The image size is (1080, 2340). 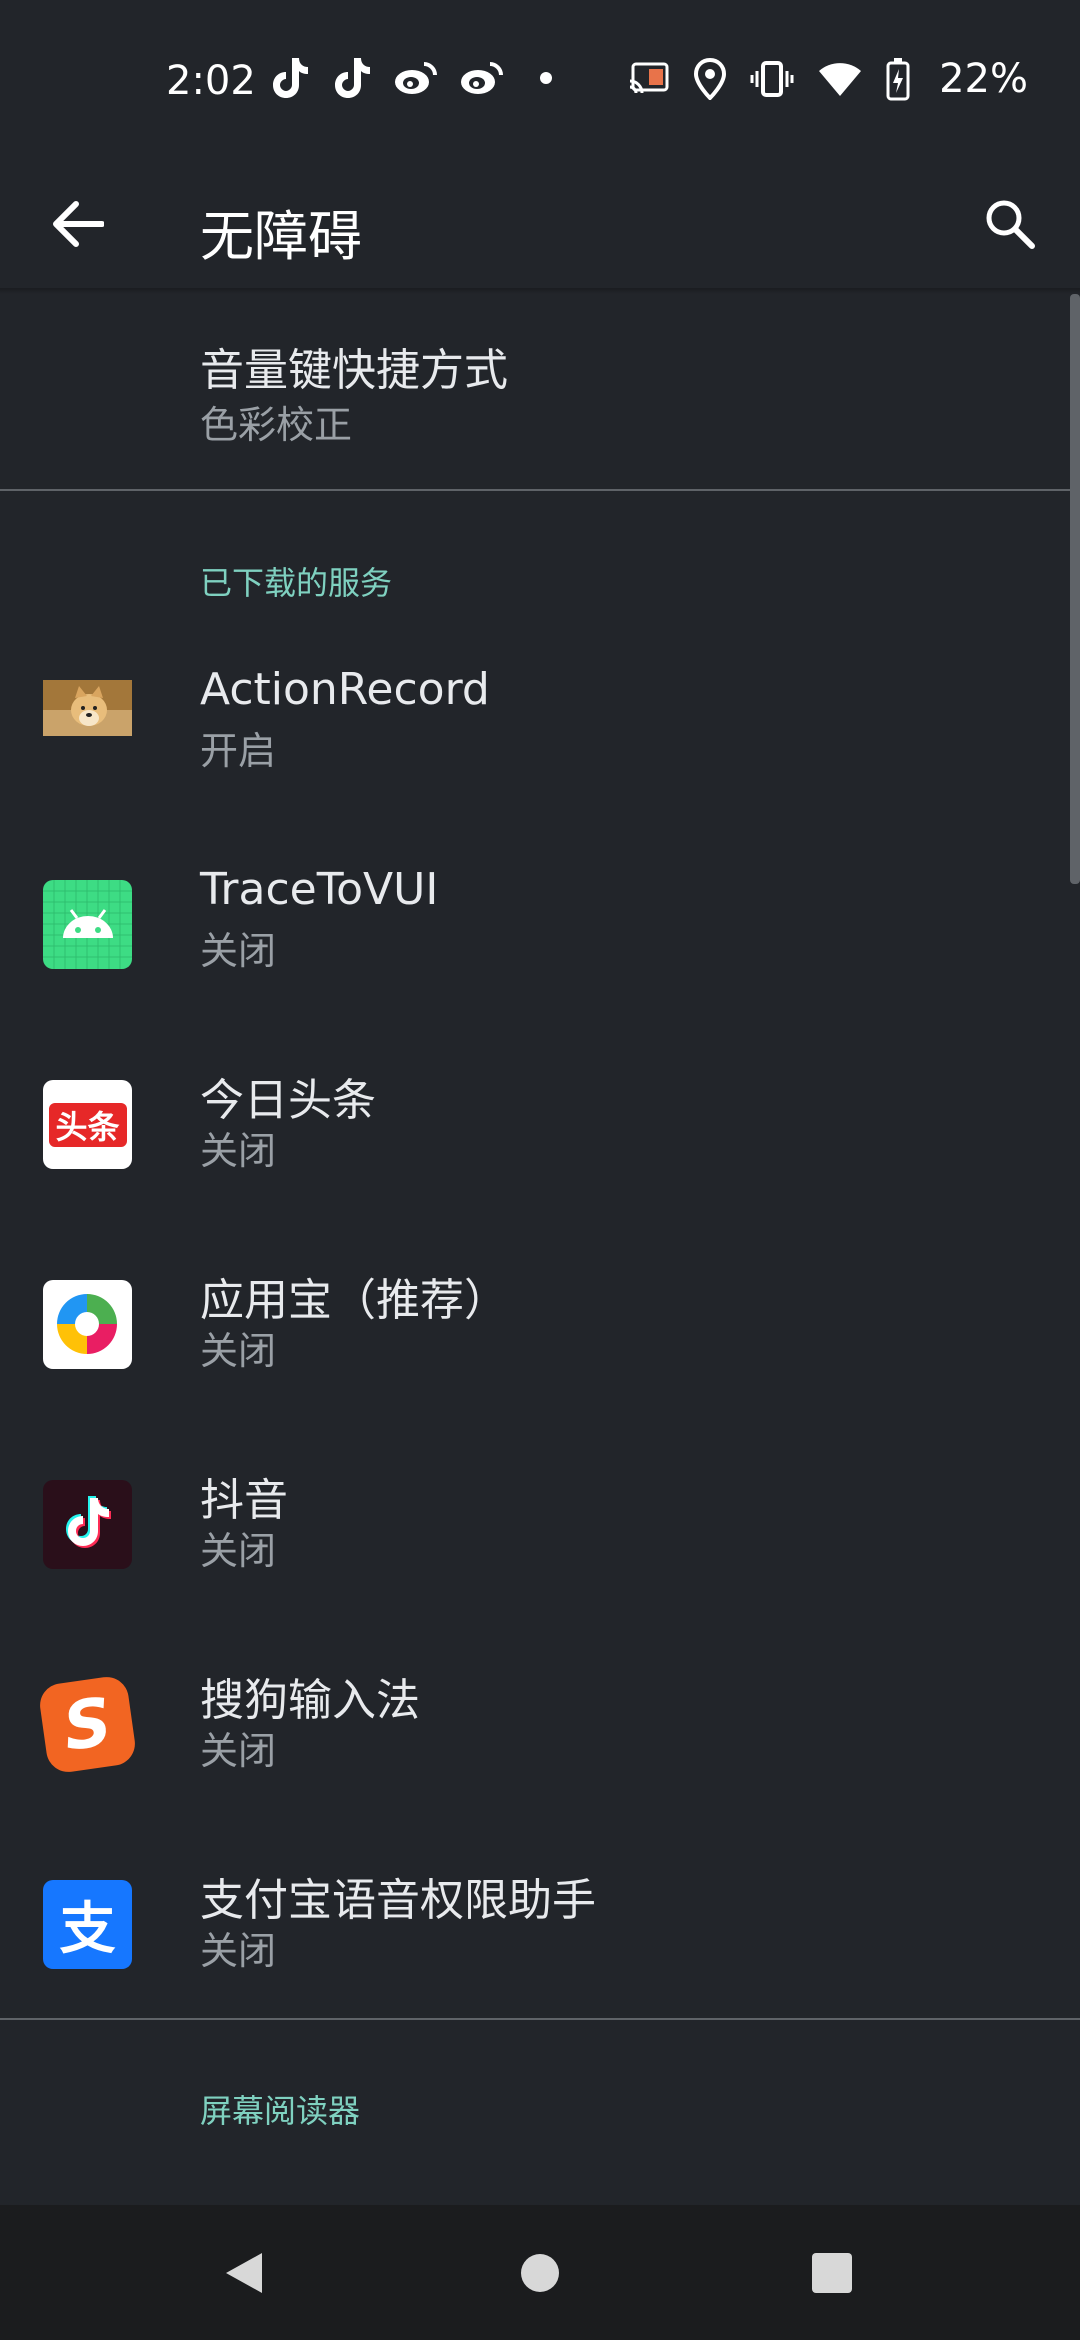 What do you see at coordinates (288, 1100) in the screenshot?
I see `service-title: 今日头条` at bounding box center [288, 1100].